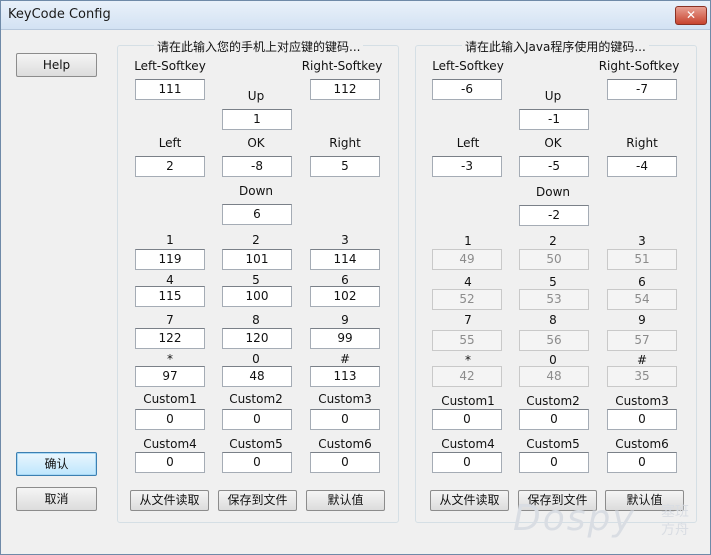 This screenshot has width=711, height=555. I want to click on key-5-label: 5, so click(256, 280).